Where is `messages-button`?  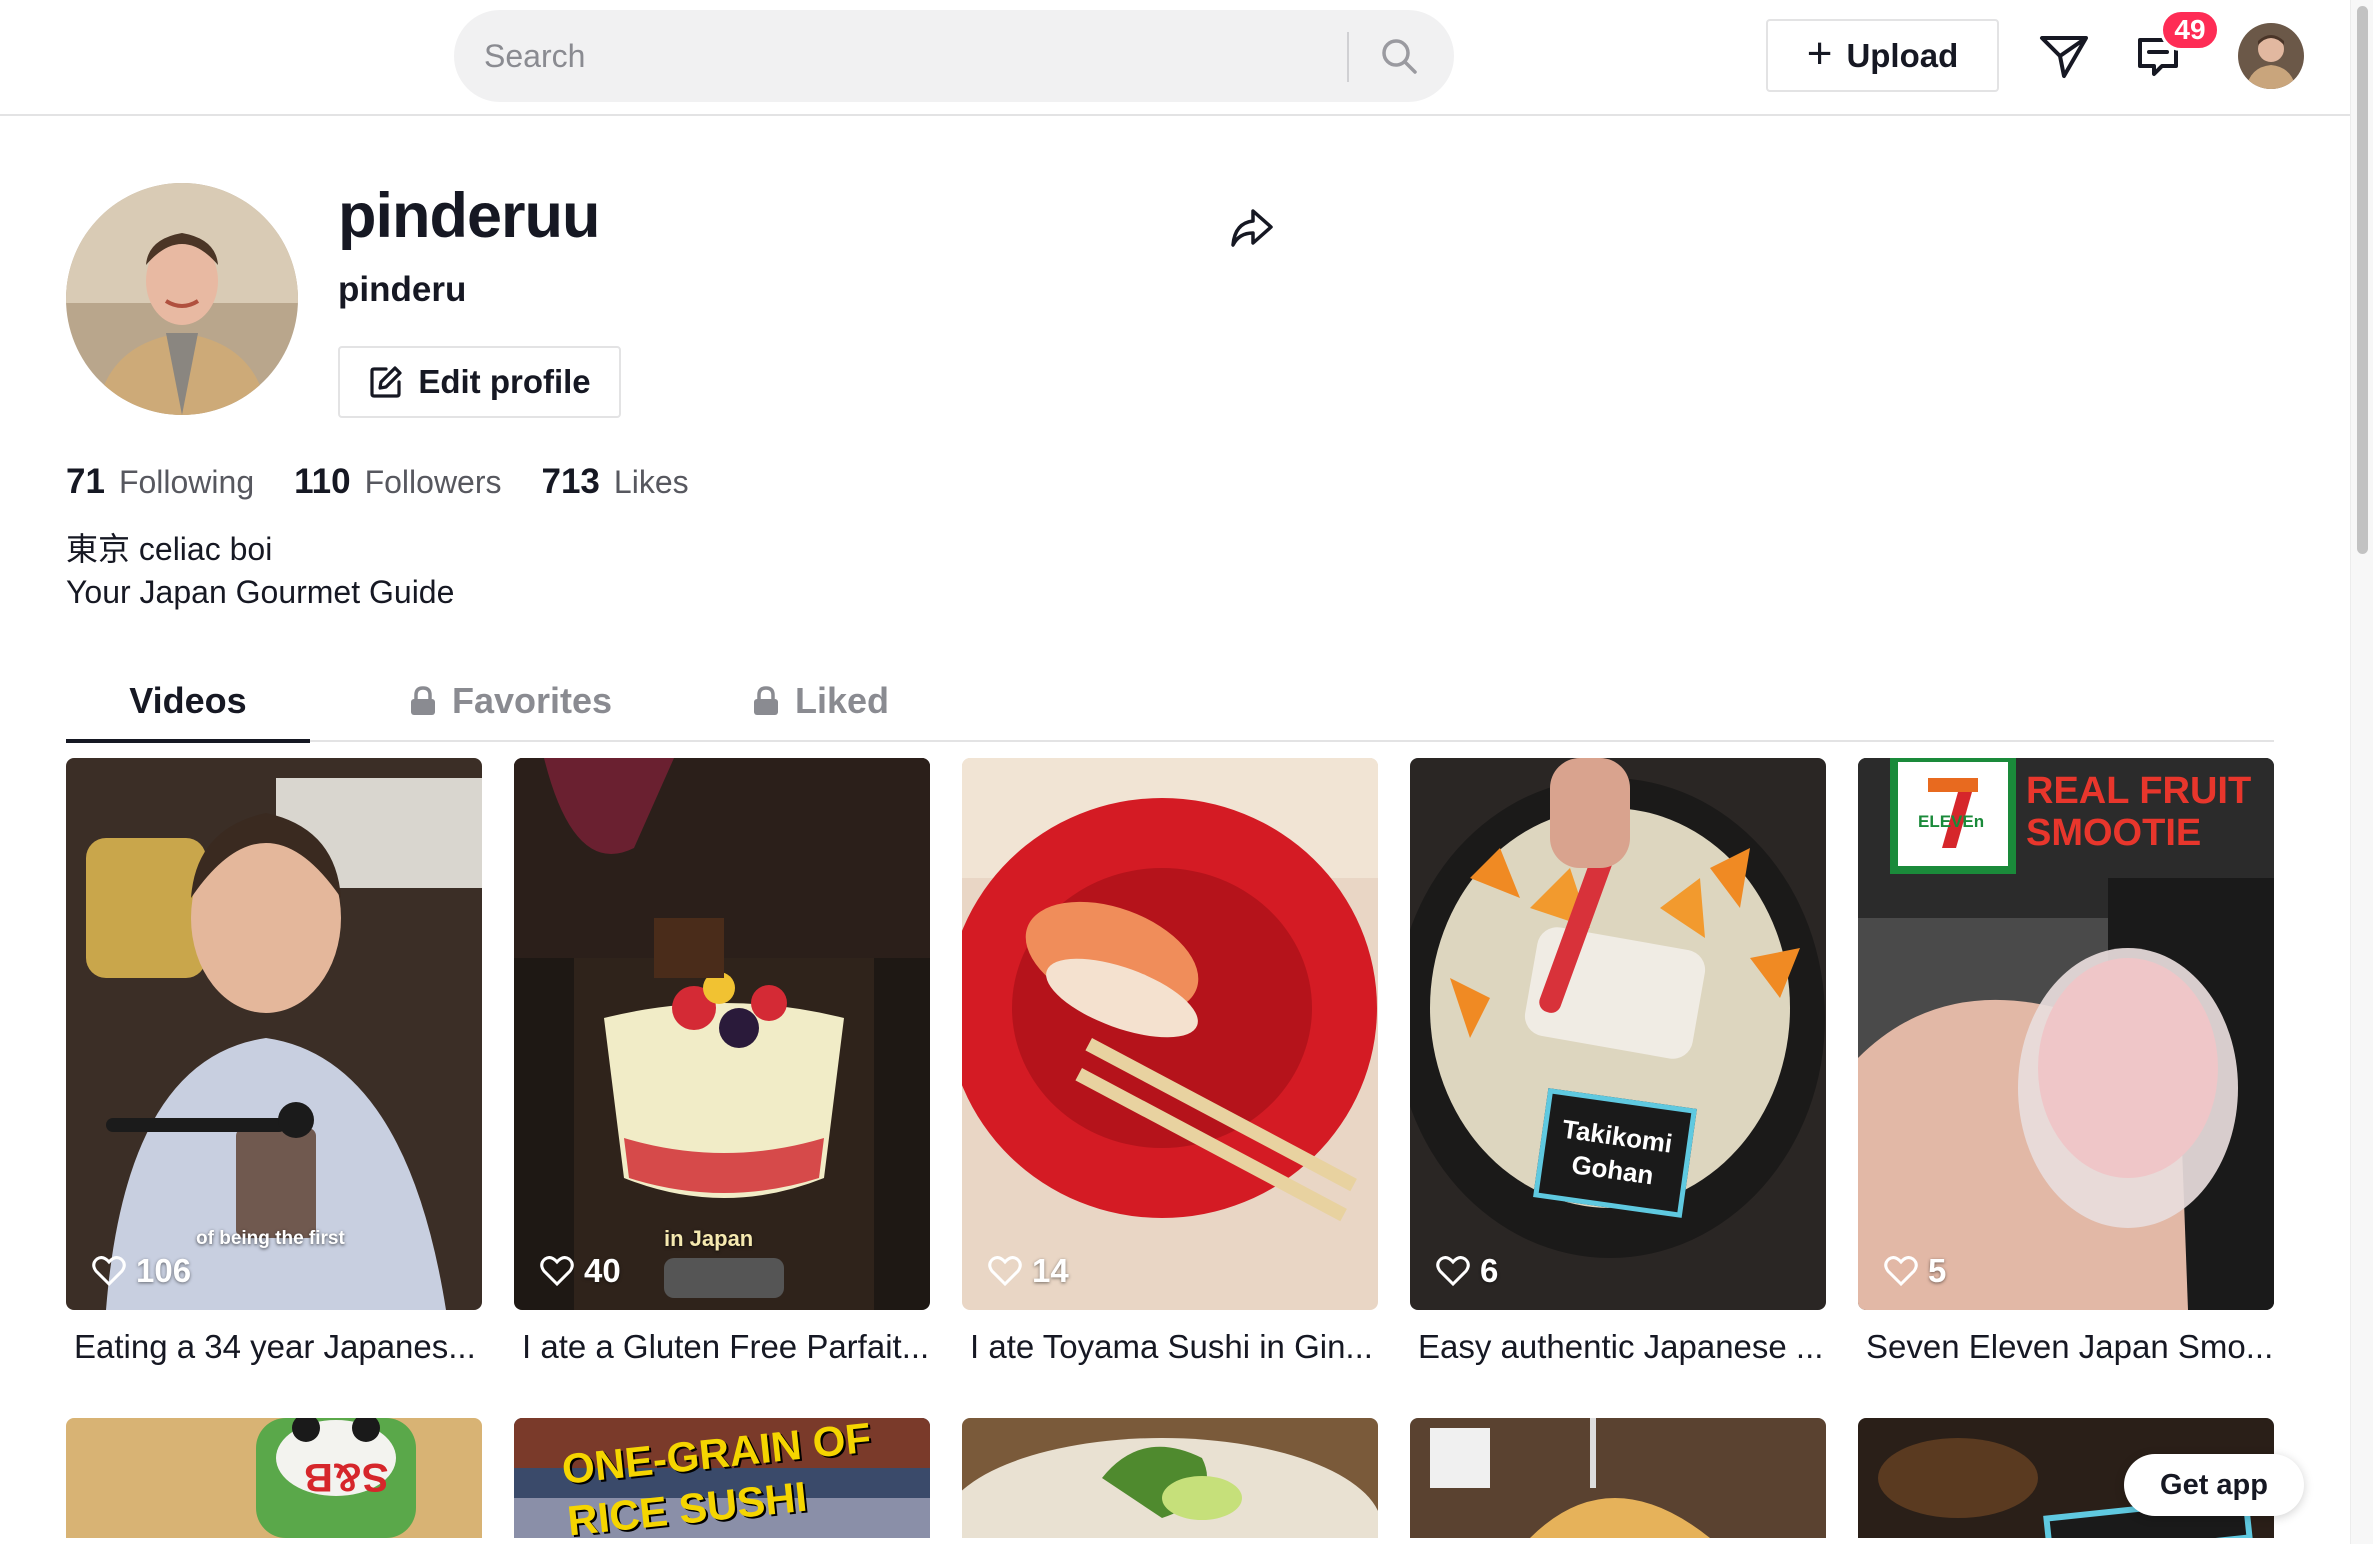
messages-button is located at coordinates (2064, 56).